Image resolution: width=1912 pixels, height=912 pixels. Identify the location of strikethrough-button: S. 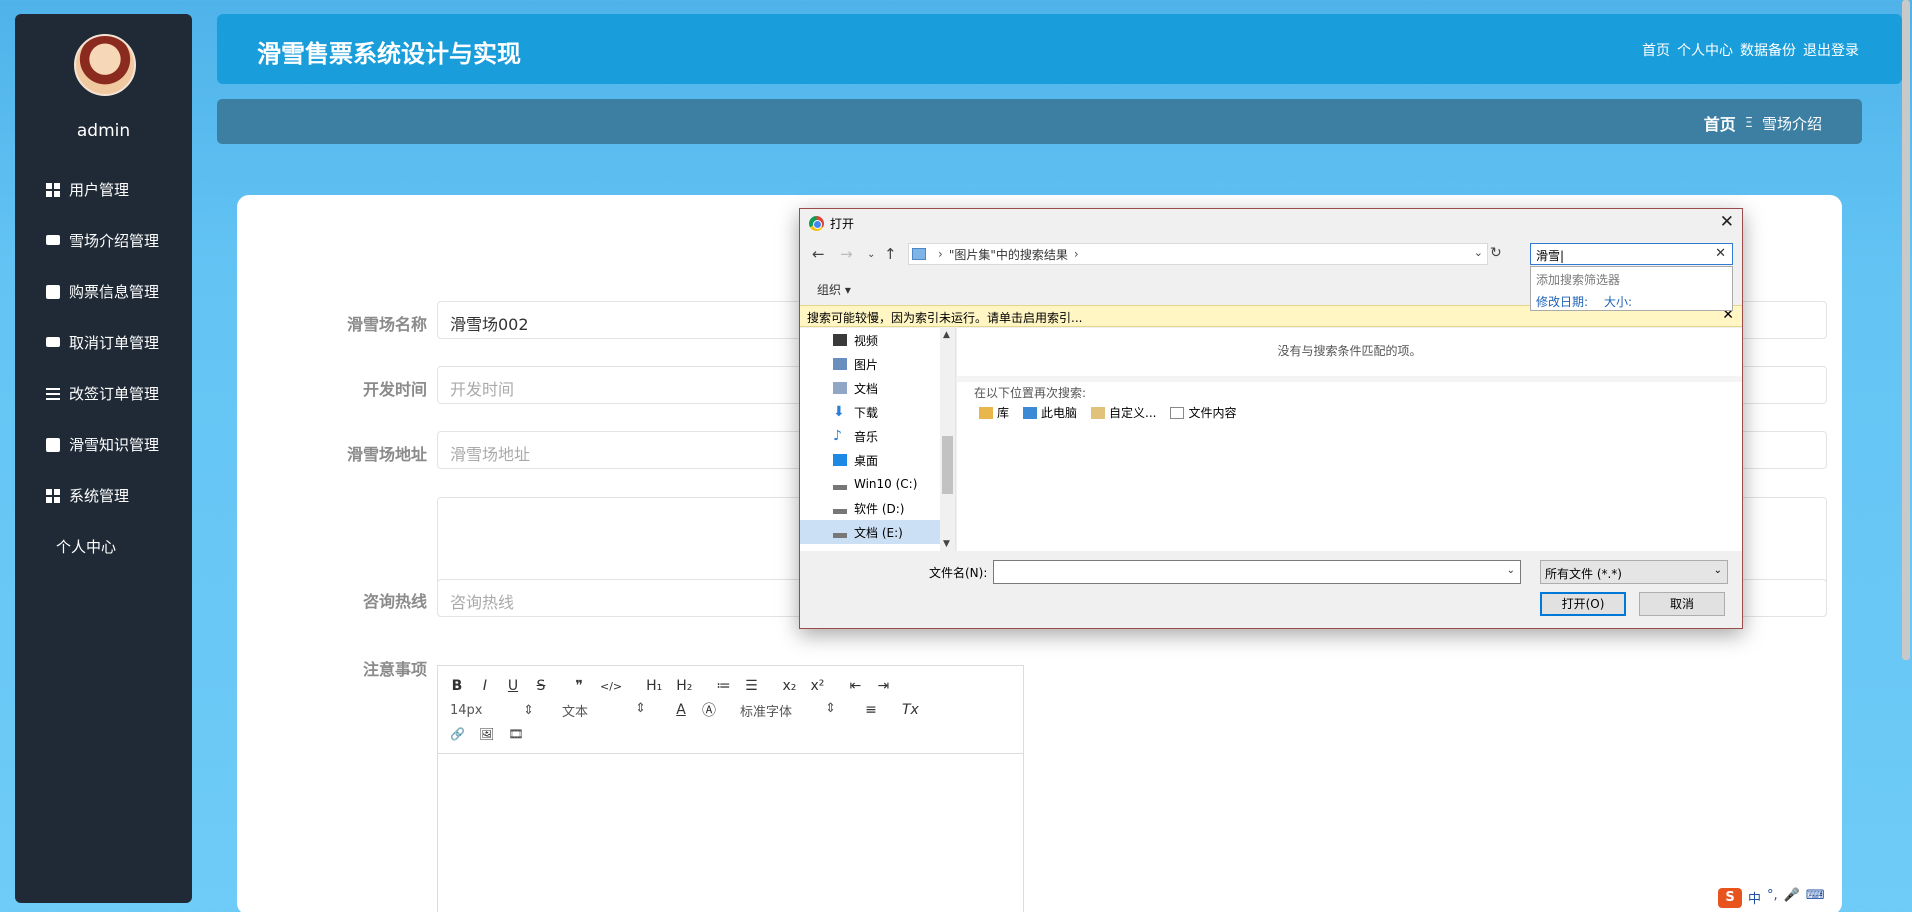
(541, 686).